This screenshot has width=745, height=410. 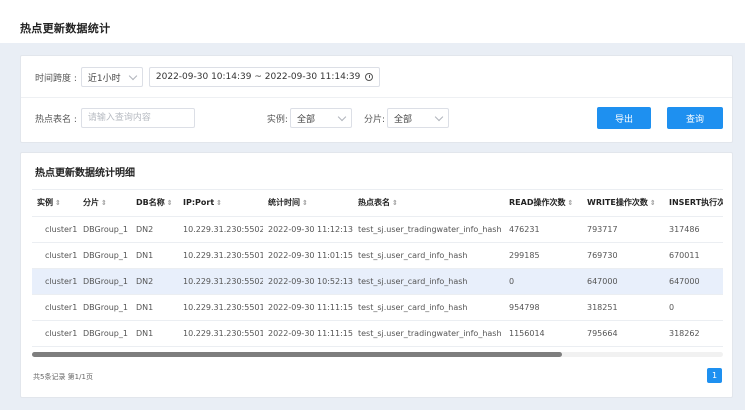 I want to click on column-header-shard: 分片 ⇕, so click(x=104, y=203).